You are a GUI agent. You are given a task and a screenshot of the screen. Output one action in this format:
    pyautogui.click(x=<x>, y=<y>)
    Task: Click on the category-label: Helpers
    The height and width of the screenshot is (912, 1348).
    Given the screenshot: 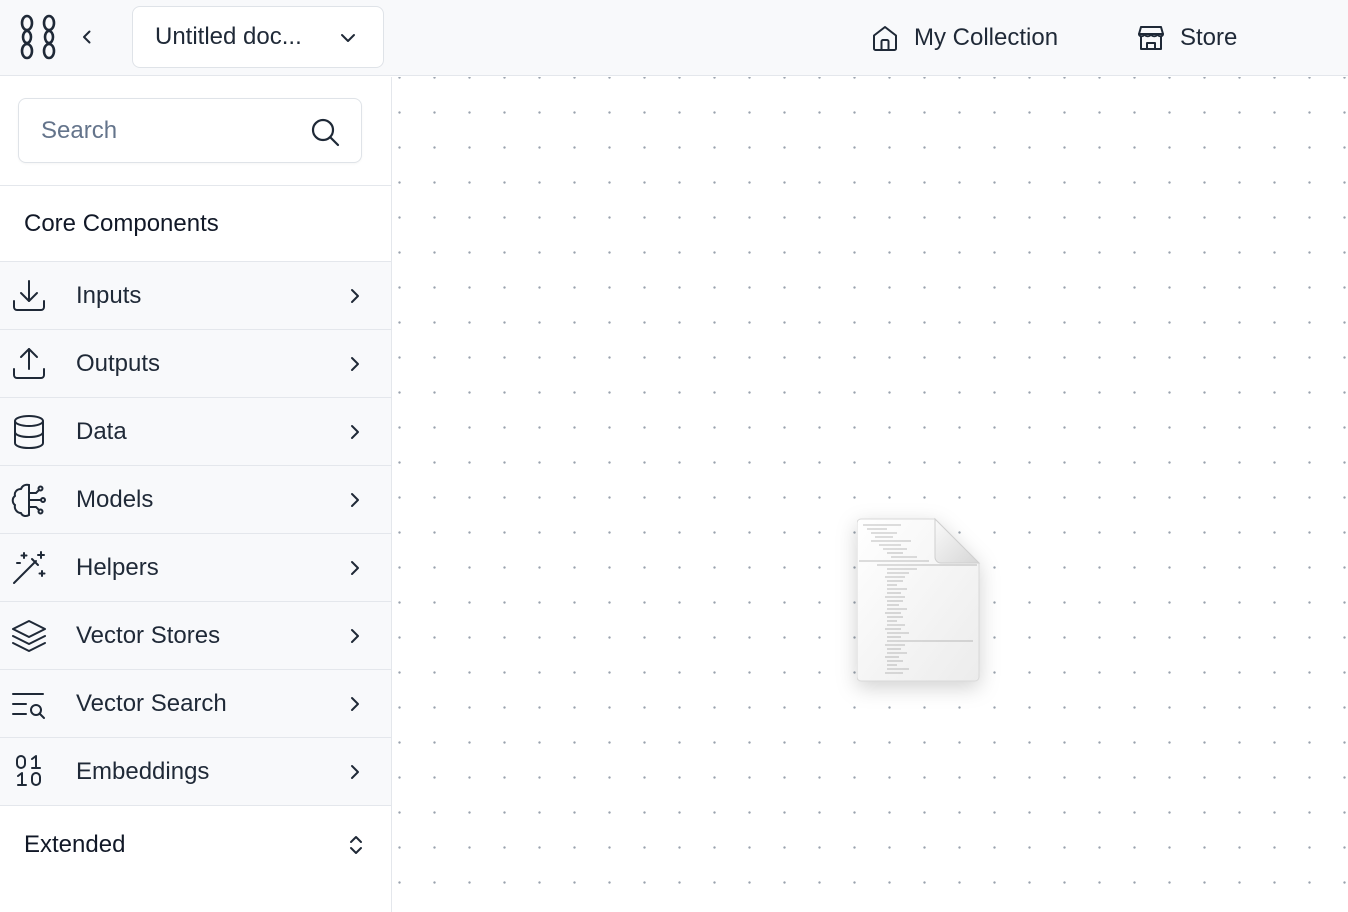 What is the action you would take?
    pyautogui.click(x=117, y=567)
    